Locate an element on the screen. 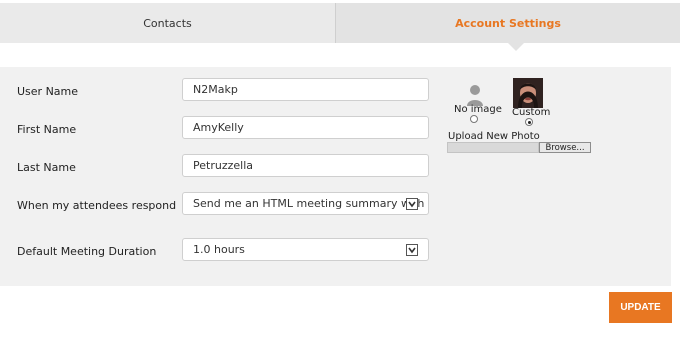 This screenshot has width=680, height=350. meeting-duration-select: 1.0 hours is located at coordinates (305, 249).